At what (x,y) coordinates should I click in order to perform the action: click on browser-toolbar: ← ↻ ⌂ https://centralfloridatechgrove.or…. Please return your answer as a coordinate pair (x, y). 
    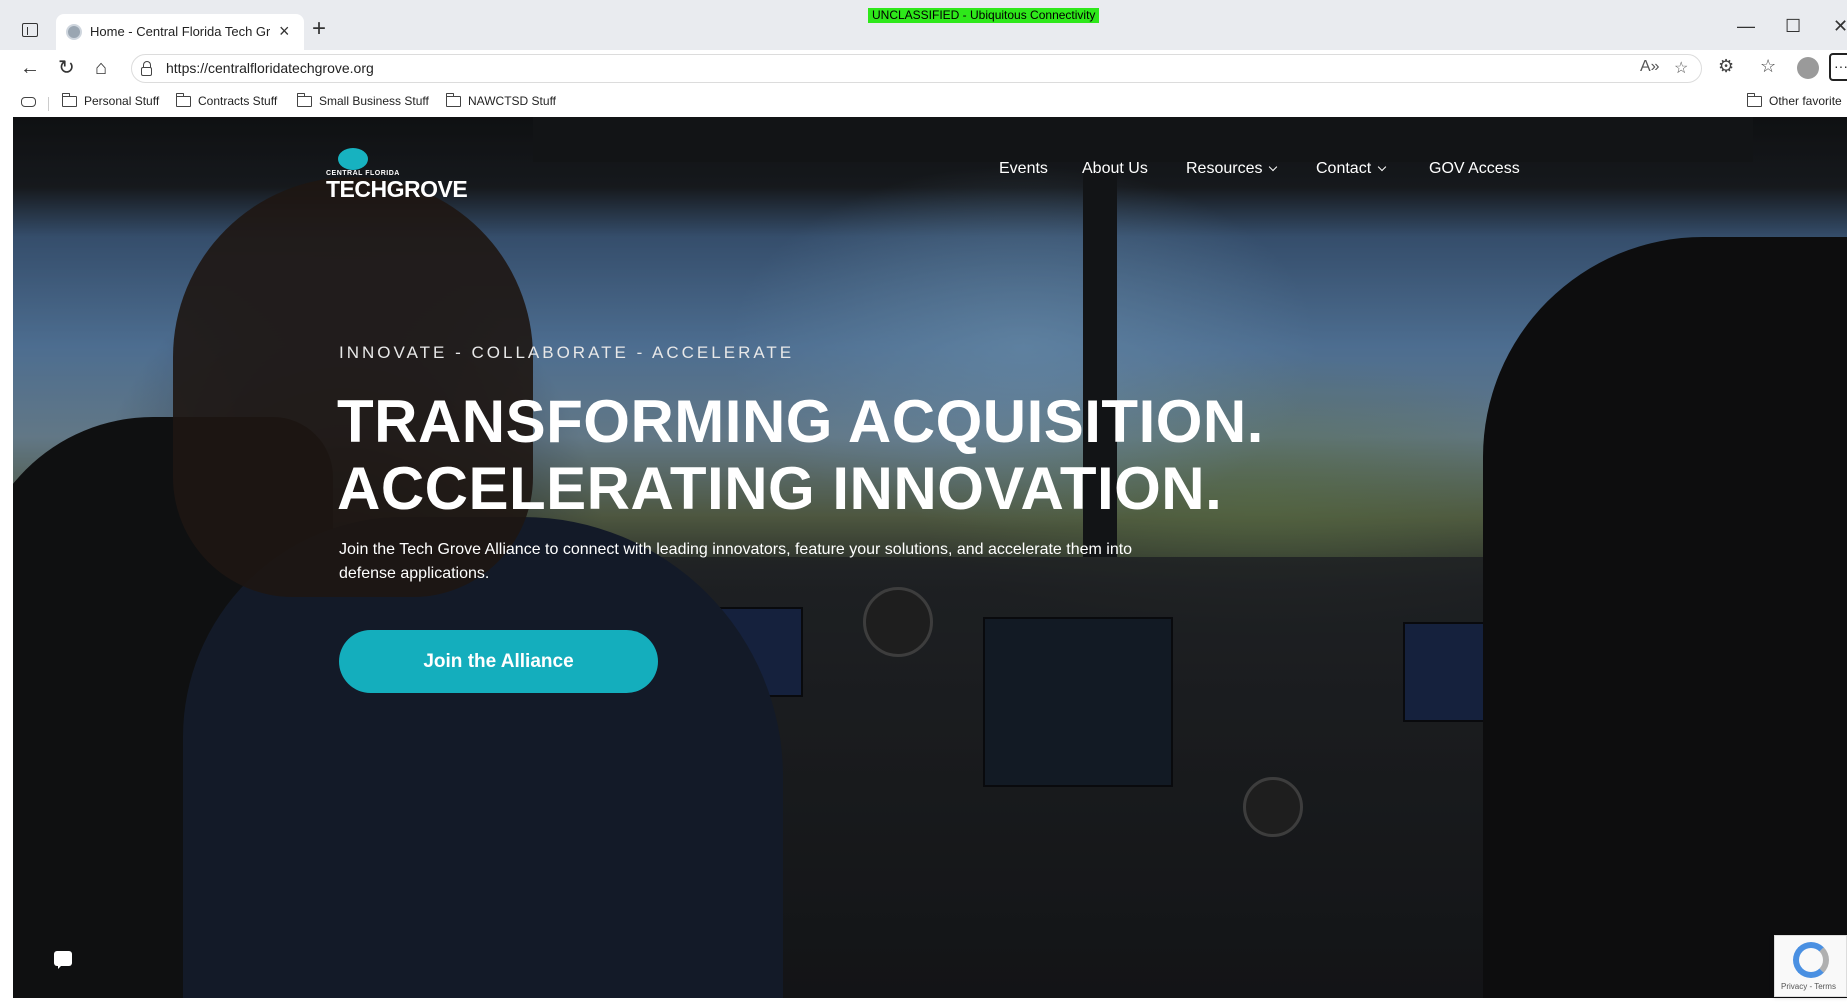
    Looking at the image, I should click on (923, 68).